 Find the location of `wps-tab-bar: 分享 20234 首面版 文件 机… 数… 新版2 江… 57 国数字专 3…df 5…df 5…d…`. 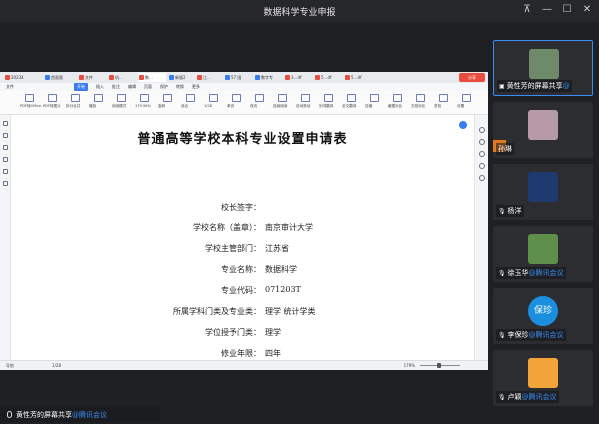

wps-tab-bar: 分享 20234 首面版 文件 机… 数… 新版2 江… 57 国数字专 3…df 5…df 5…d… is located at coordinates (244, 77).